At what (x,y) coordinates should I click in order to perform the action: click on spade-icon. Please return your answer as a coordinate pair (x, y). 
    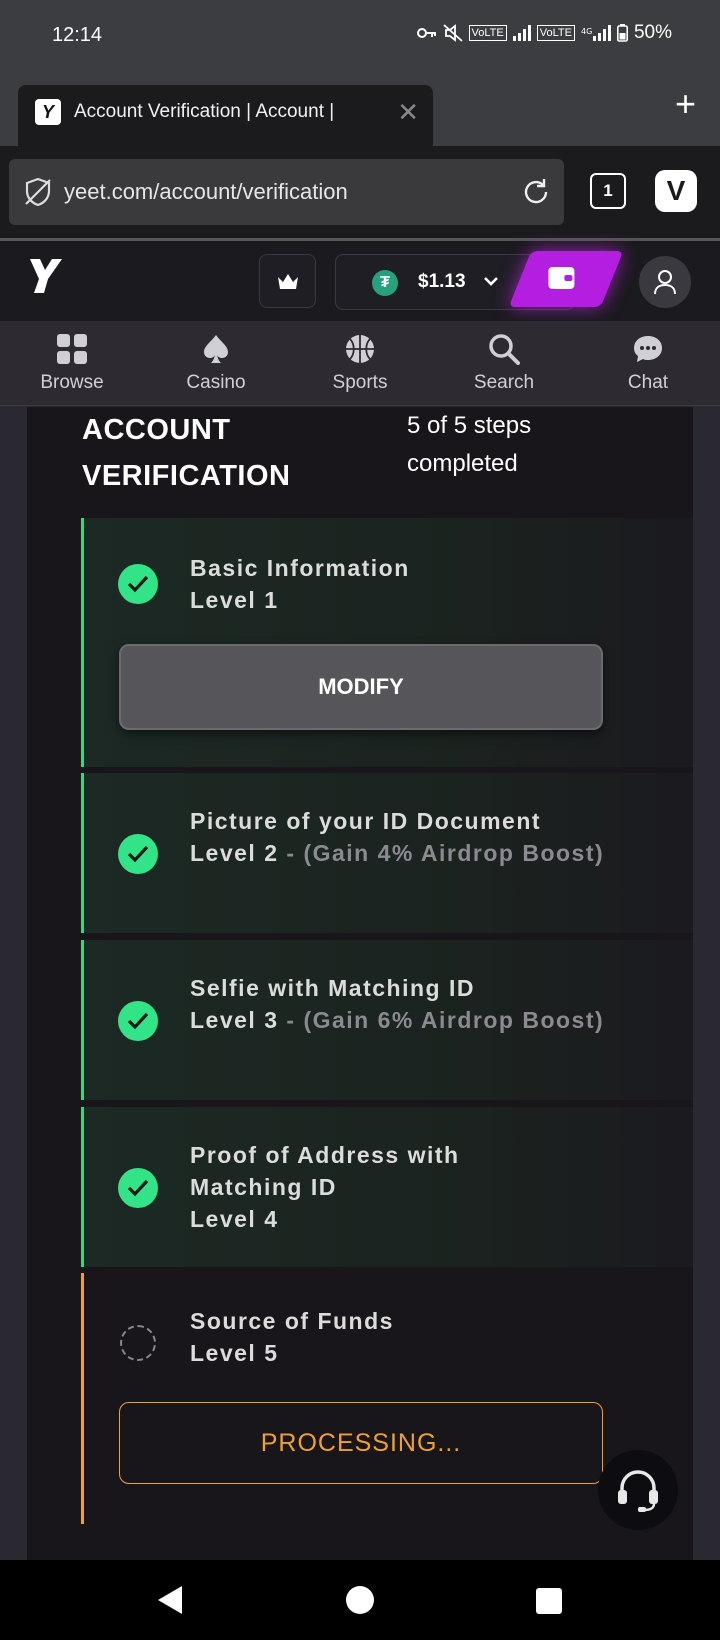
    Looking at the image, I should click on (216, 349).